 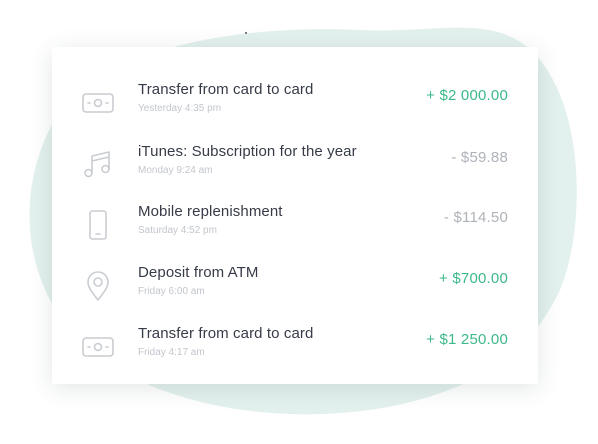 I want to click on mobile-phone-icon, so click(x=98, y=225).